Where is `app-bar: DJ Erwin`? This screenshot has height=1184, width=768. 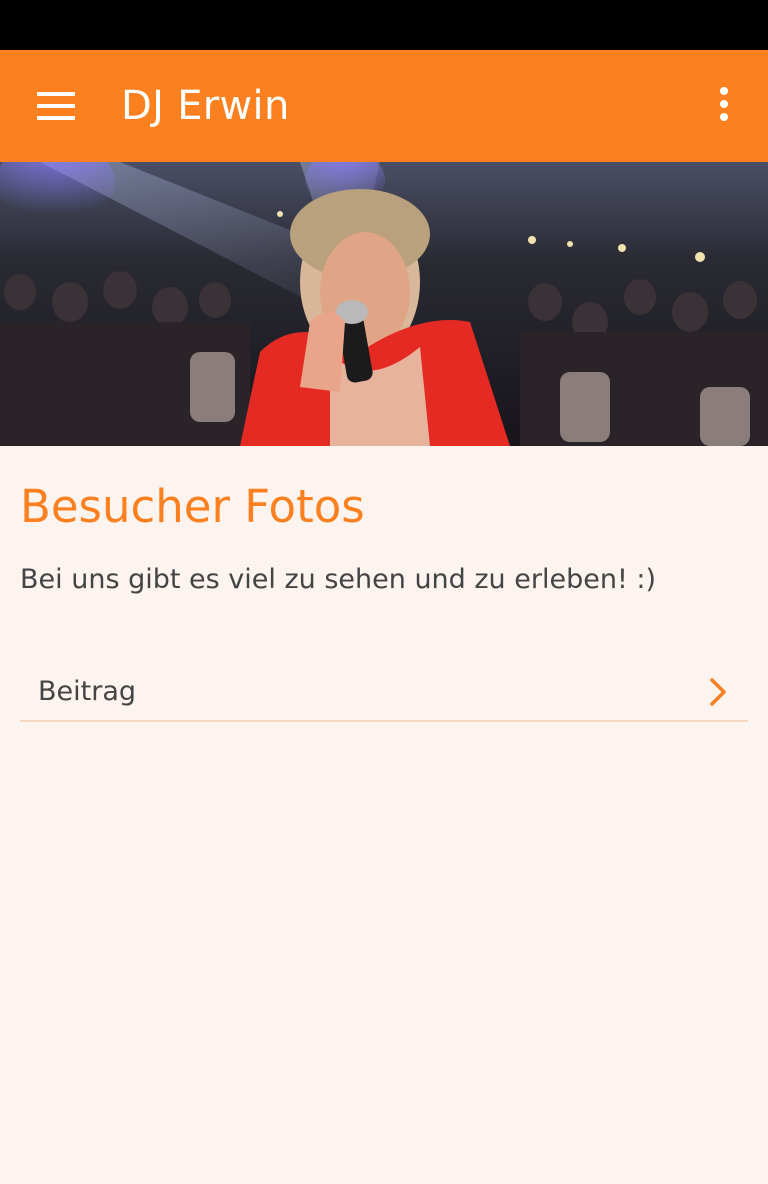
app-bar: DJ Erwin is located at coordinates (384, 106).